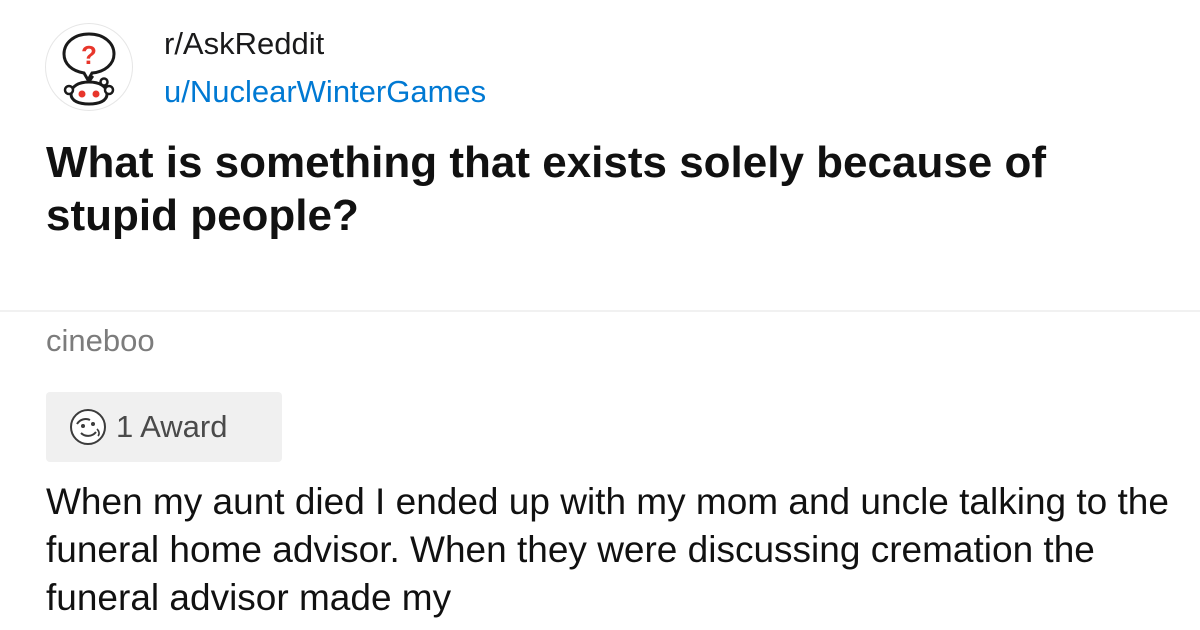 The height and width of the screenshot is (630, 1200). Describe the element at coordinates (89, 55) in the screenshot. I see `question-mark-glyph: ?` at that location.